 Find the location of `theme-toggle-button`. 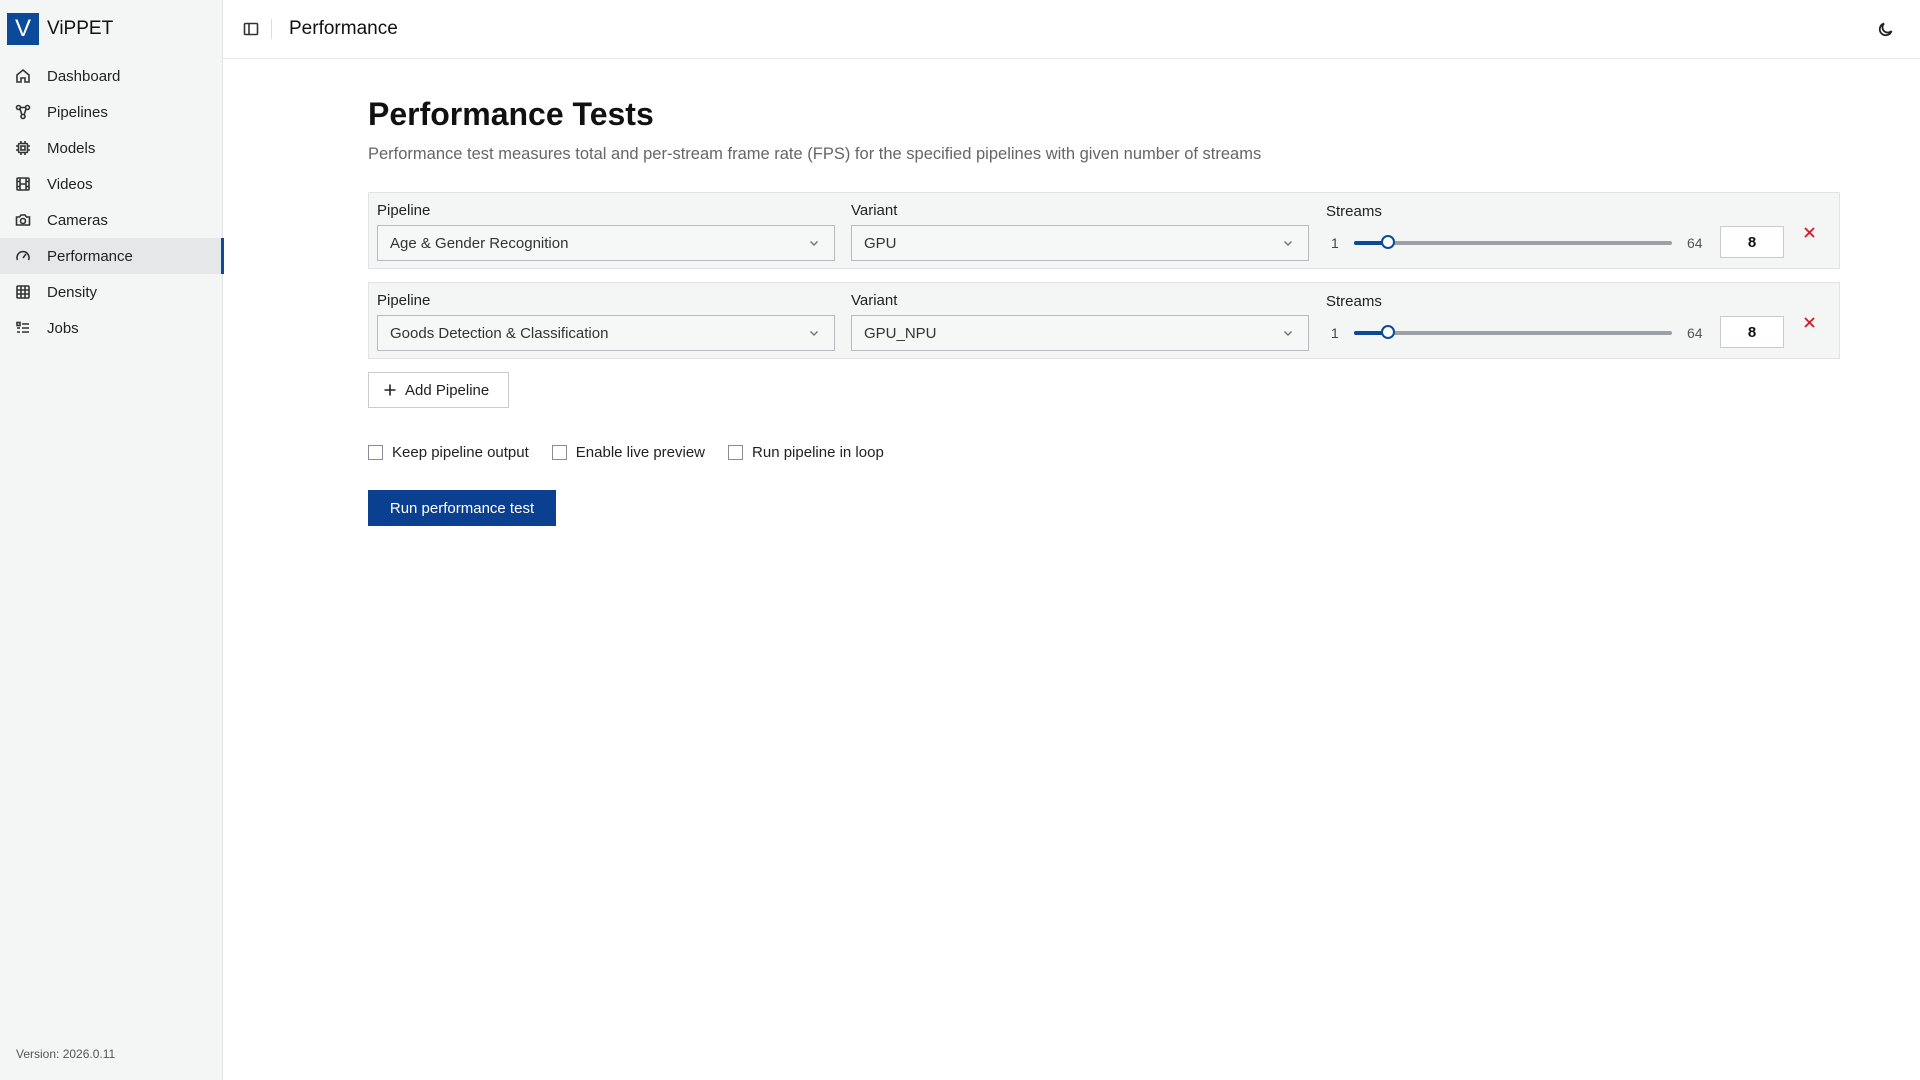

theme-toggle-button is located at coordinates (1886, 29).